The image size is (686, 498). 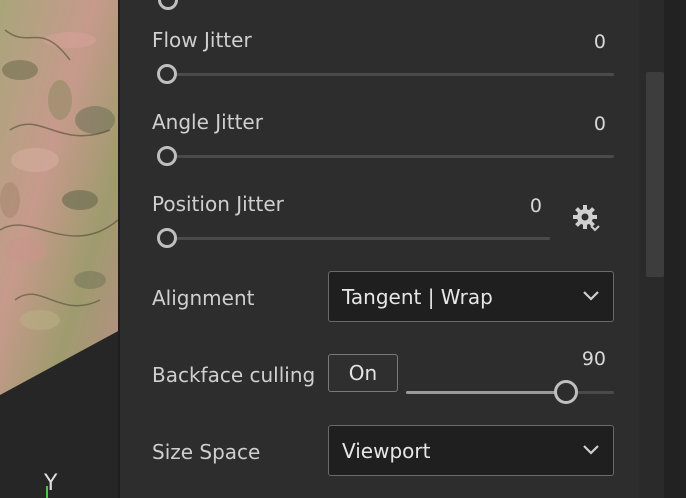 I want to click on position-jitter-label: Position Jitter, so click(x=218, y=204).